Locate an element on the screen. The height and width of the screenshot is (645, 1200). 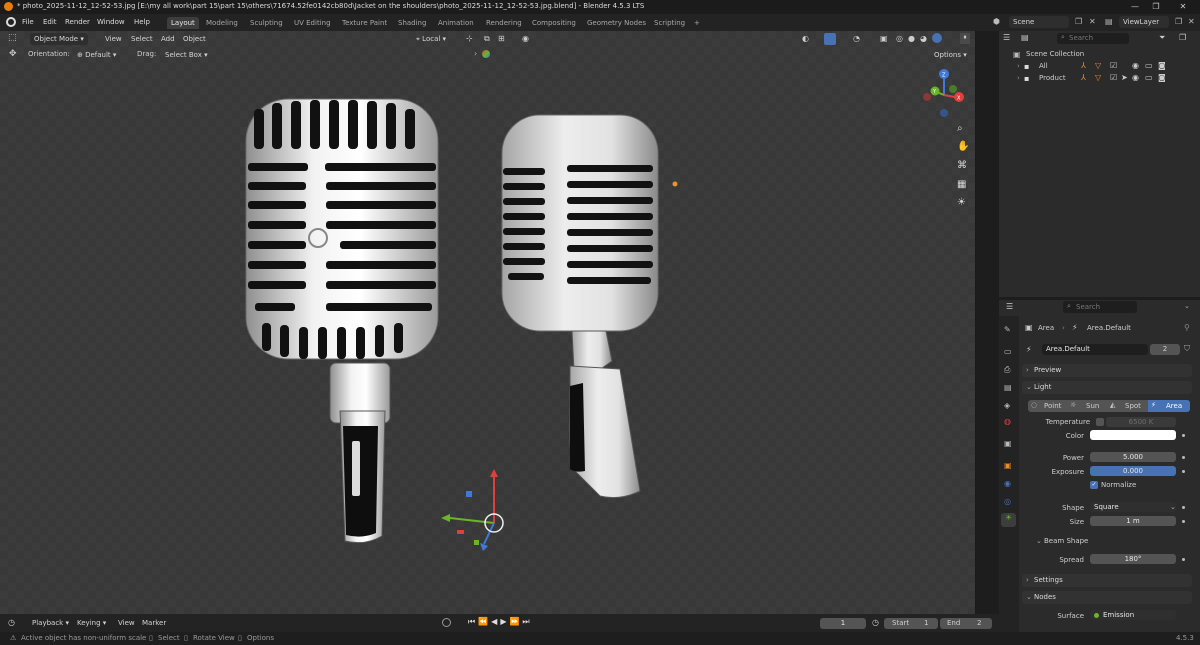
outliner-item-product: Product is located at coordinates (1052, 78).